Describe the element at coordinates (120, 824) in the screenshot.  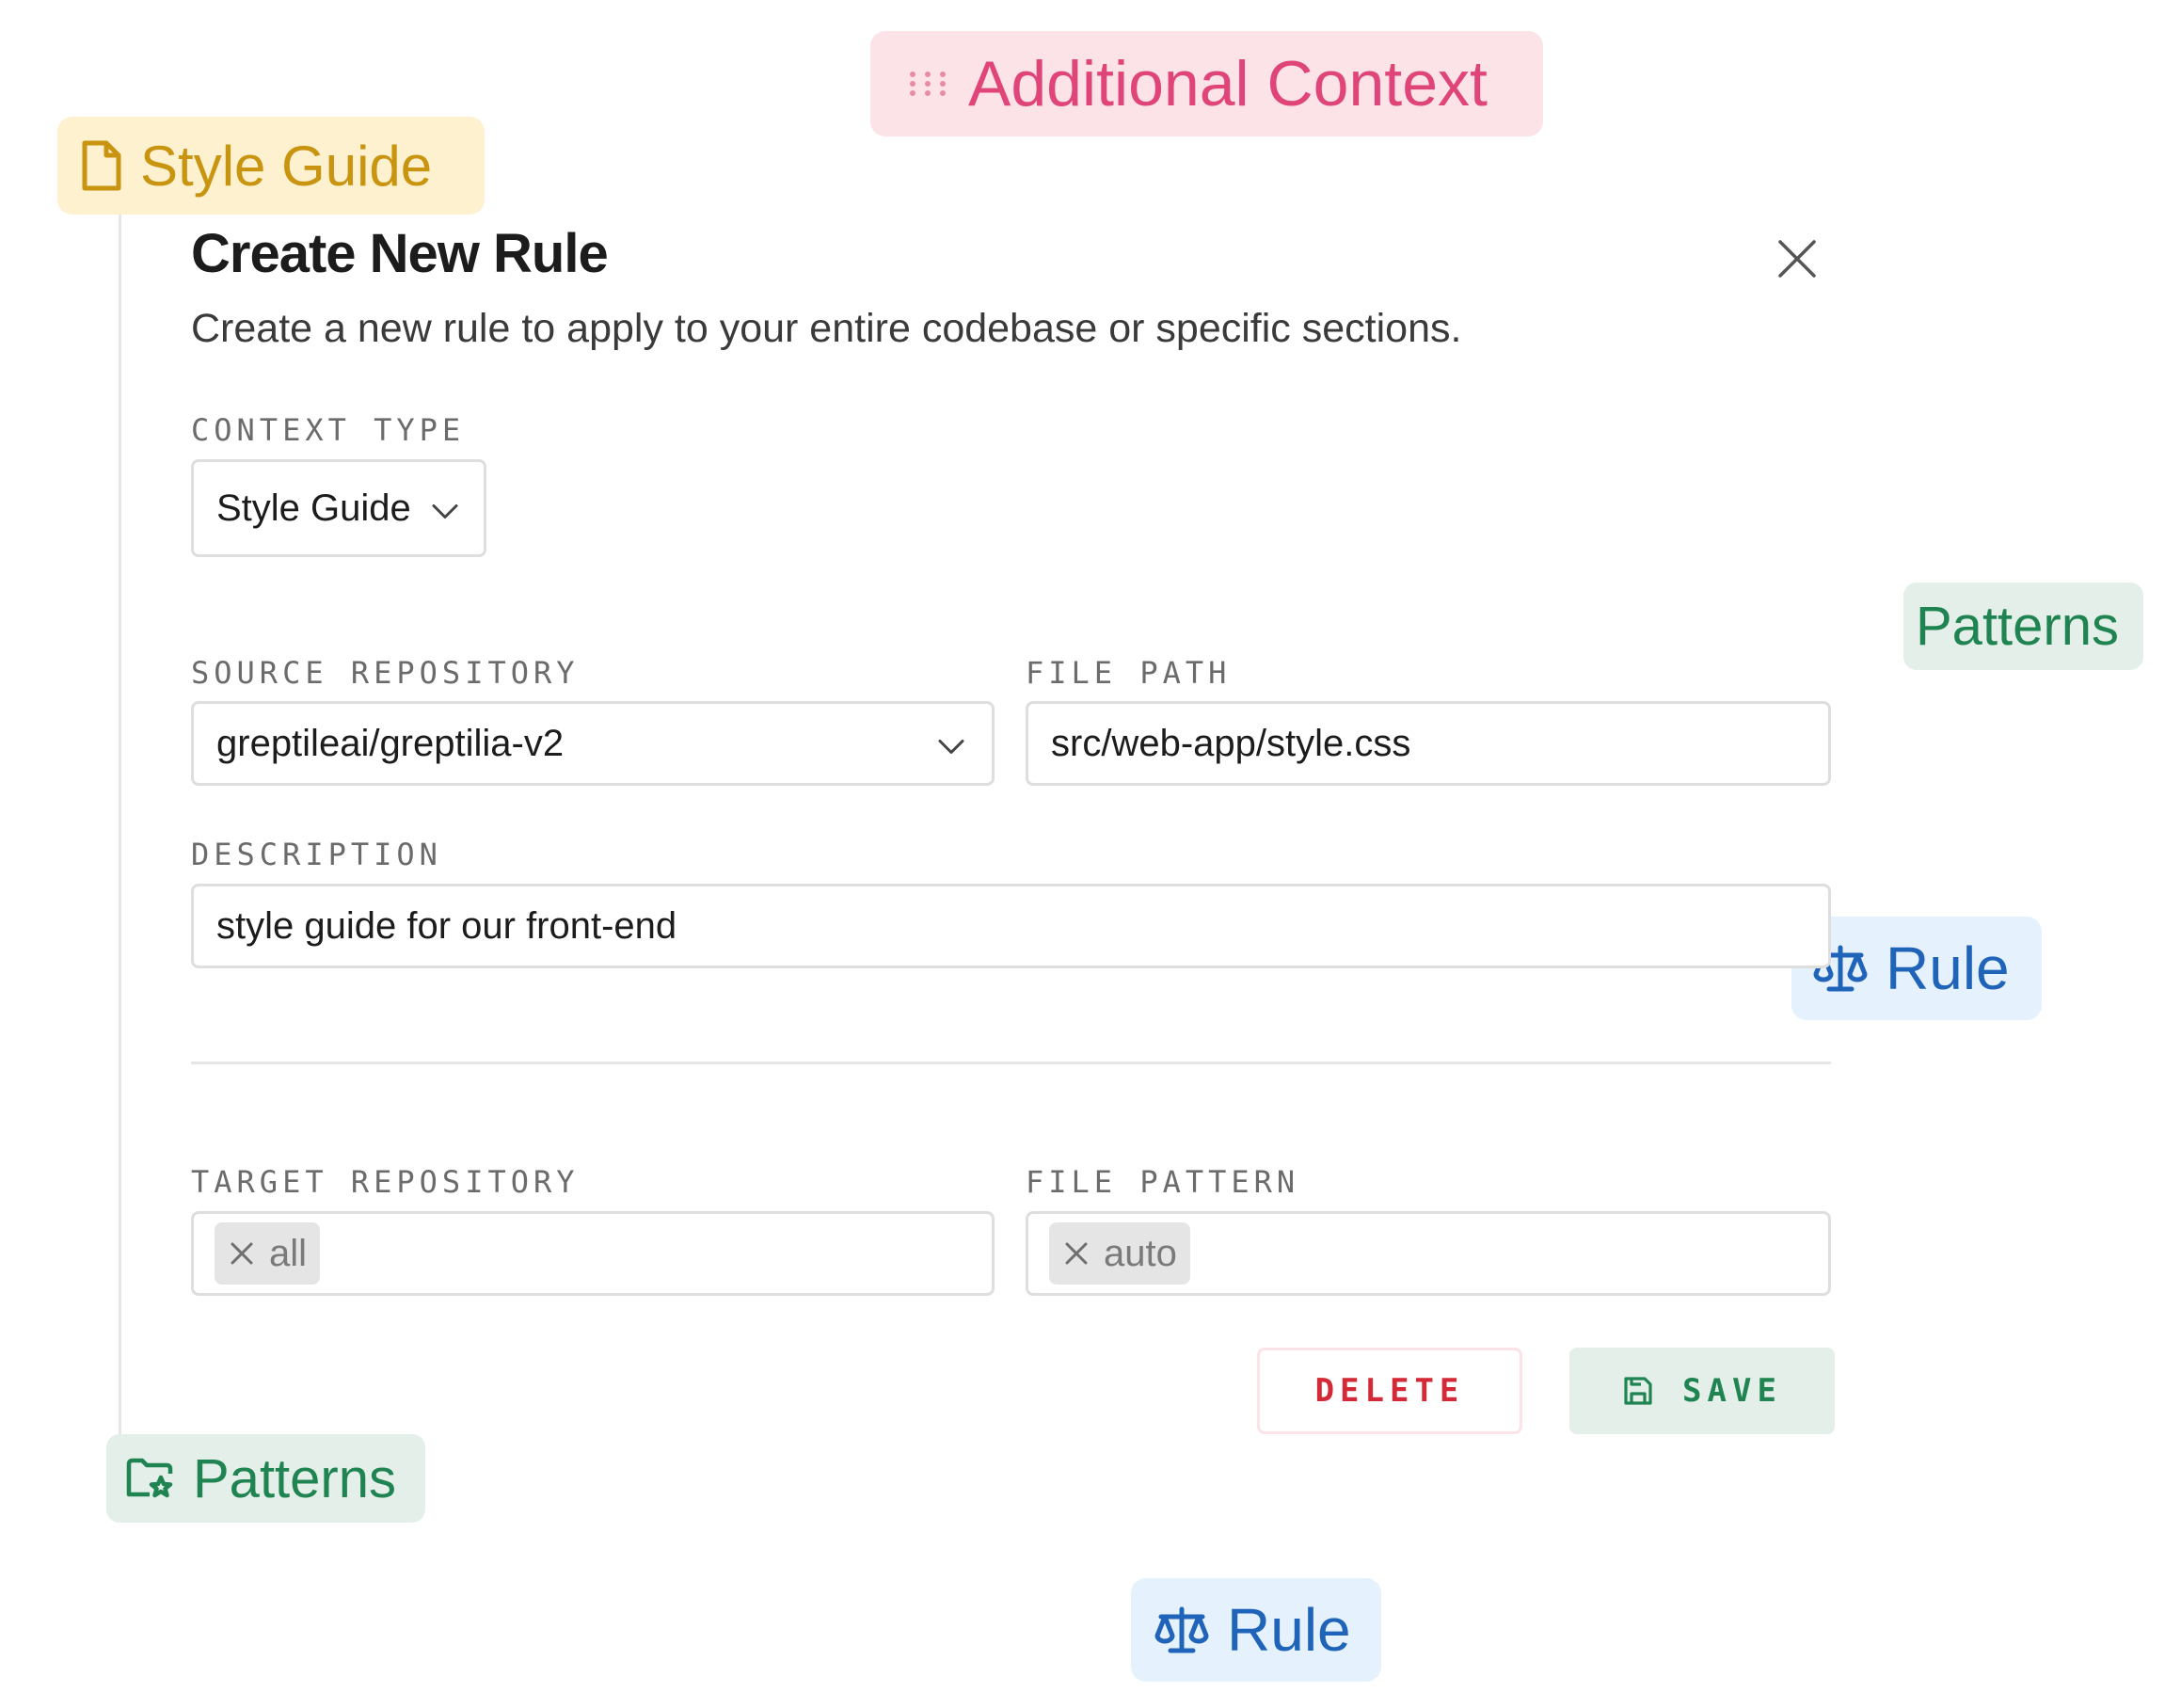
I see `connector-line` at that location.